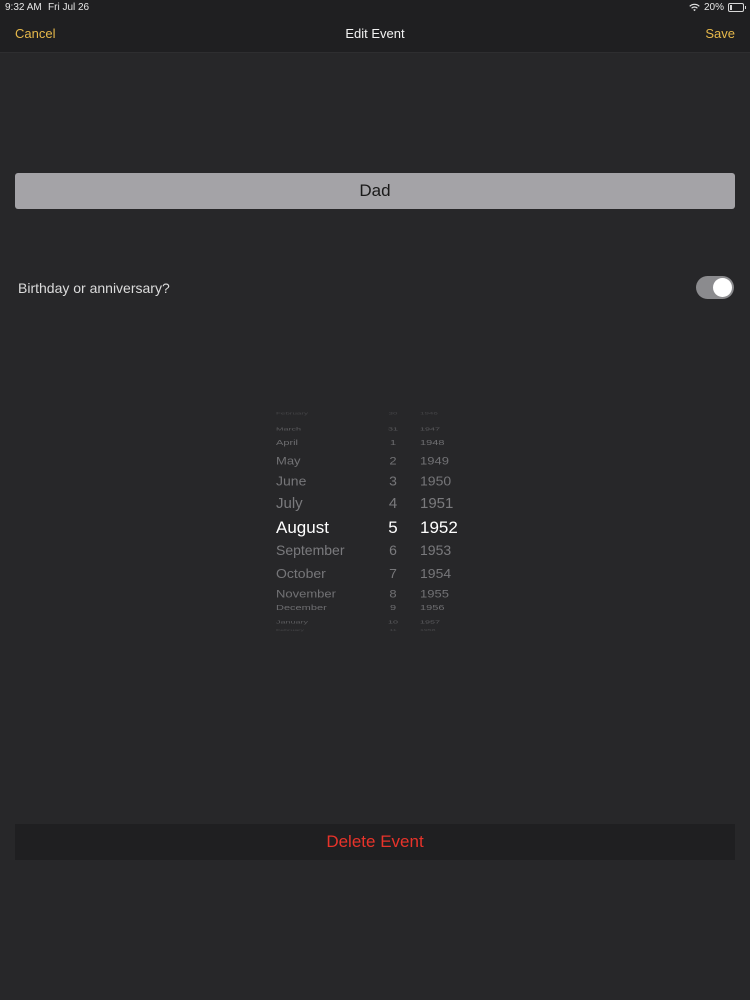 This screenshot has width=750, height=1000. Describe the element at coordinates (434, 593) in the screenshot. I see `year-wheel-item: 1955` at that location.